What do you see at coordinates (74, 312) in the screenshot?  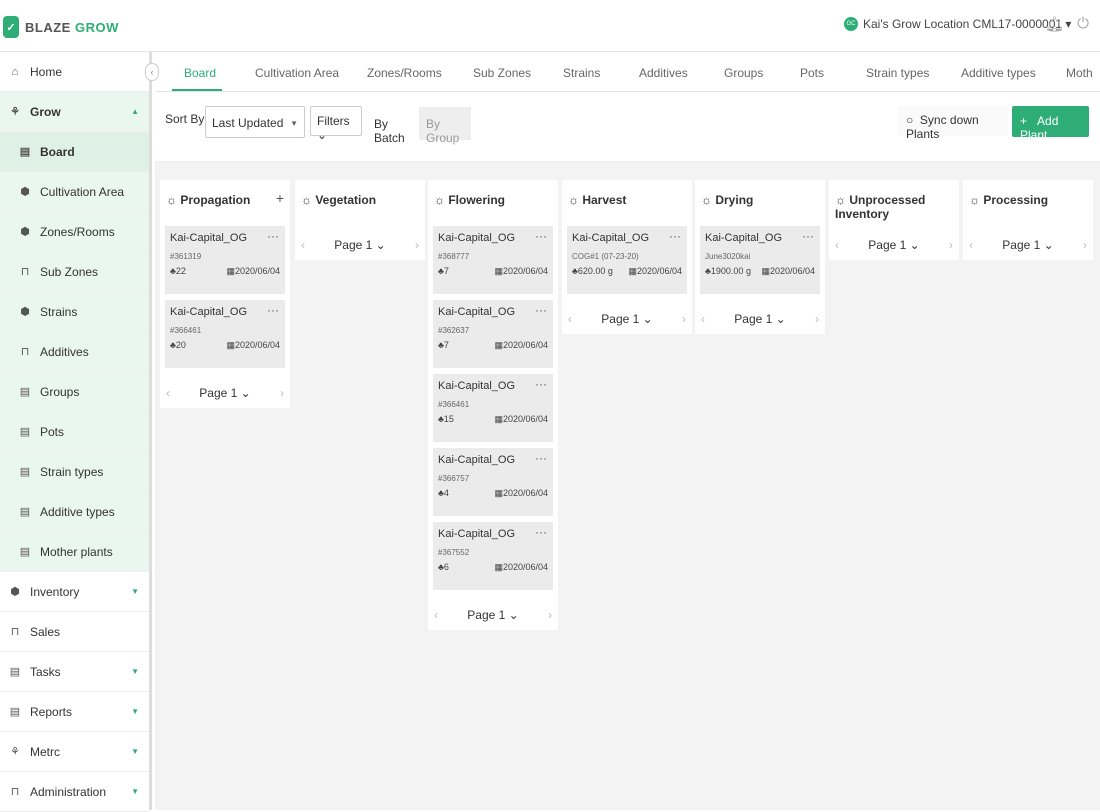 I see `sidebar-item-strains: ⬢ Strains` at bounding box center [74, 312].